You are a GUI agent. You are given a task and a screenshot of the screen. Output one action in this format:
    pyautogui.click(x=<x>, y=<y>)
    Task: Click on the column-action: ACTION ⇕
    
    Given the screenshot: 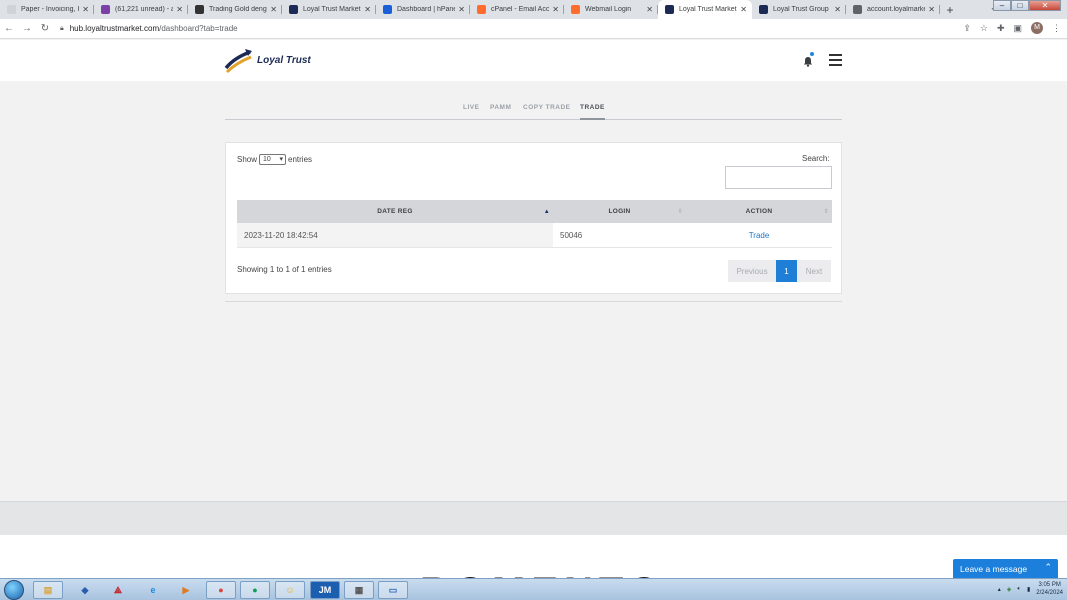 What is the action you would take?
    pyautogui.click(x=759, y=211)
    